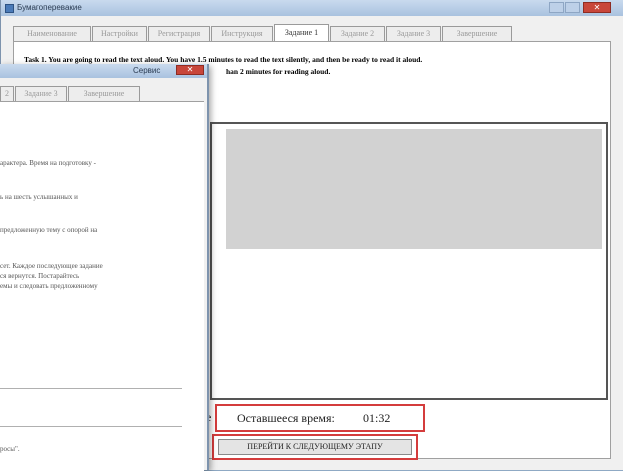 This screenshot has height=471, width=623. What do you see at coordinates (413, 33) in the screenshot?
I see `tab-task-3: Задание 3` at bounding box center [413, 33].